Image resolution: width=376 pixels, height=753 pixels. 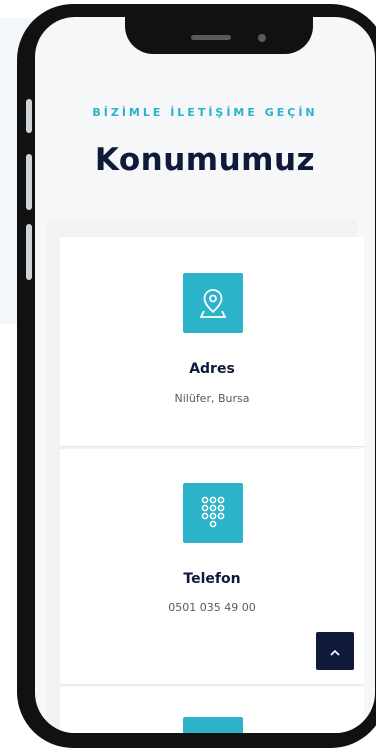 I want to click on section-eyebrow: BİZİMLE İLETİŞİME GEÇİN, so click(x=205, y=112).